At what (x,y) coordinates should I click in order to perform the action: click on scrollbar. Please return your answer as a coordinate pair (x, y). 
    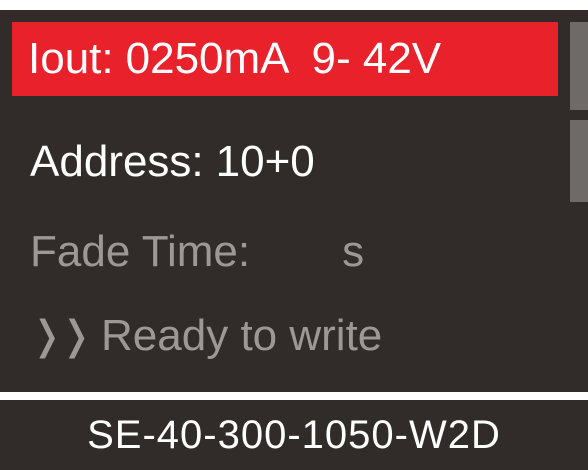
    Looking at the image, I should click on (579, 112).